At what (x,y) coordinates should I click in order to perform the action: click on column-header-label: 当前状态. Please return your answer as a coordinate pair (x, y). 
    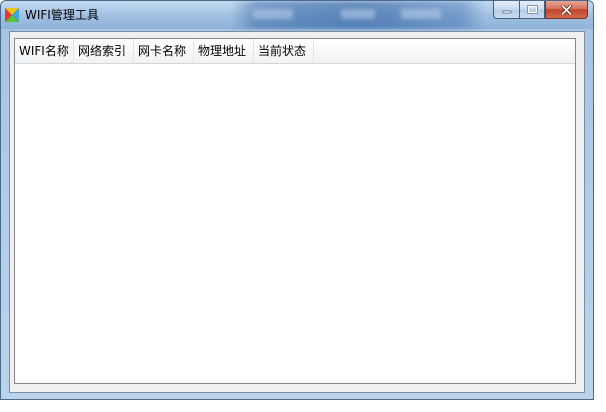
    Looking at the image, I should click on (282, 51).